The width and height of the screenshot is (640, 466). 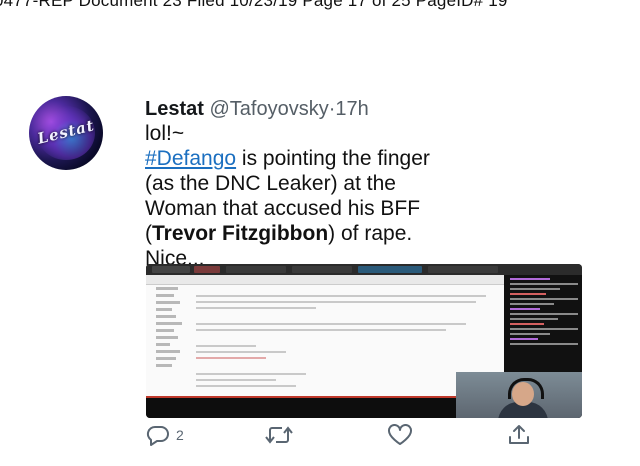 What do you see at coordinates (351, 109) in the screenshot?
I see `tweet-timestamp: 17h` at bounding box center [351, 109].